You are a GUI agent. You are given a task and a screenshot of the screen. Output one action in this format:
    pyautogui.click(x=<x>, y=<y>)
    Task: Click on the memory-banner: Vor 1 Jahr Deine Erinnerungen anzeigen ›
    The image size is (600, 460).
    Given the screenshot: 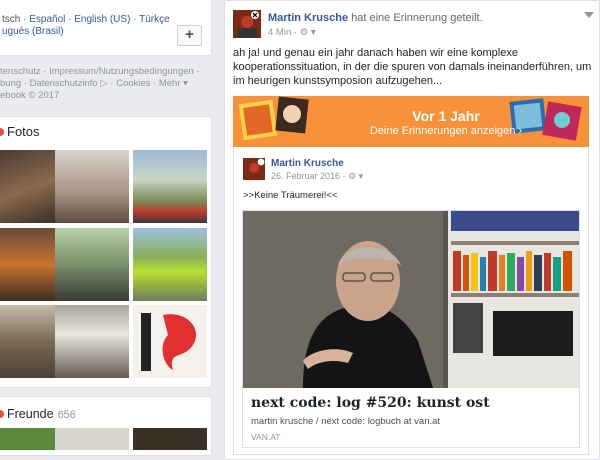 What is the action you would take?
    pyautogui.click(x=411, y=121)
    